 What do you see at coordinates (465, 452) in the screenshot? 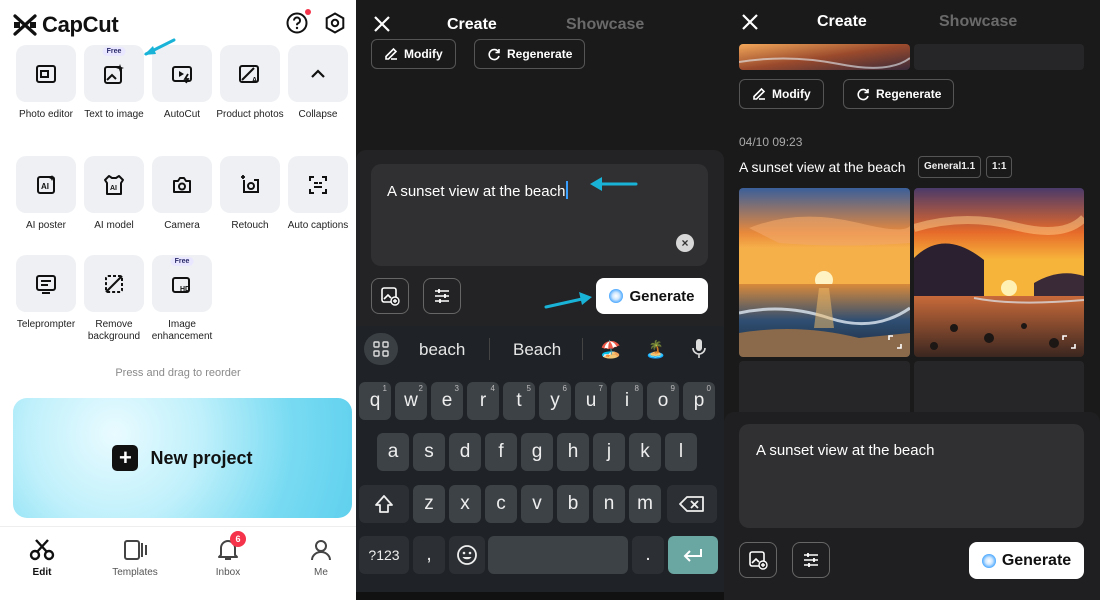
I see `key: d` at bounding box center [465, 452].